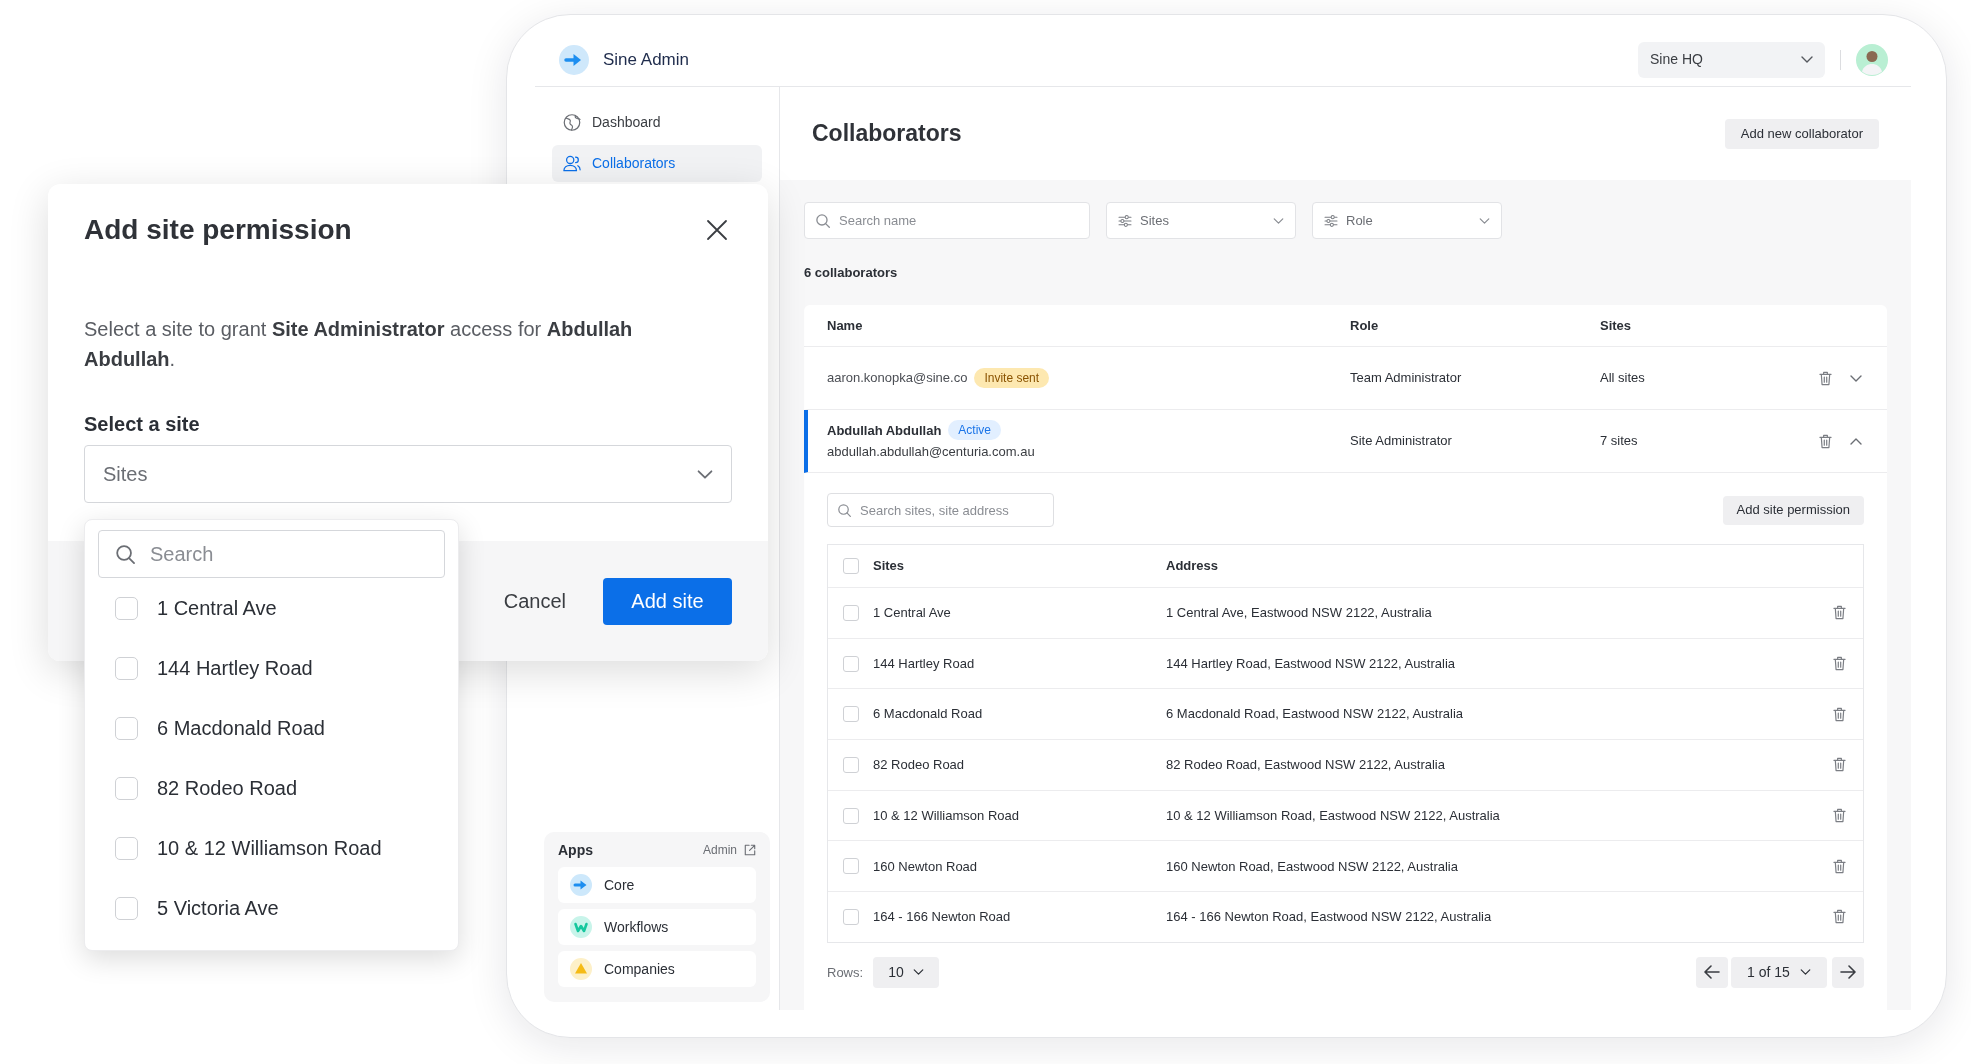  I want to click on filter-select: Role, so click(1407, 220).